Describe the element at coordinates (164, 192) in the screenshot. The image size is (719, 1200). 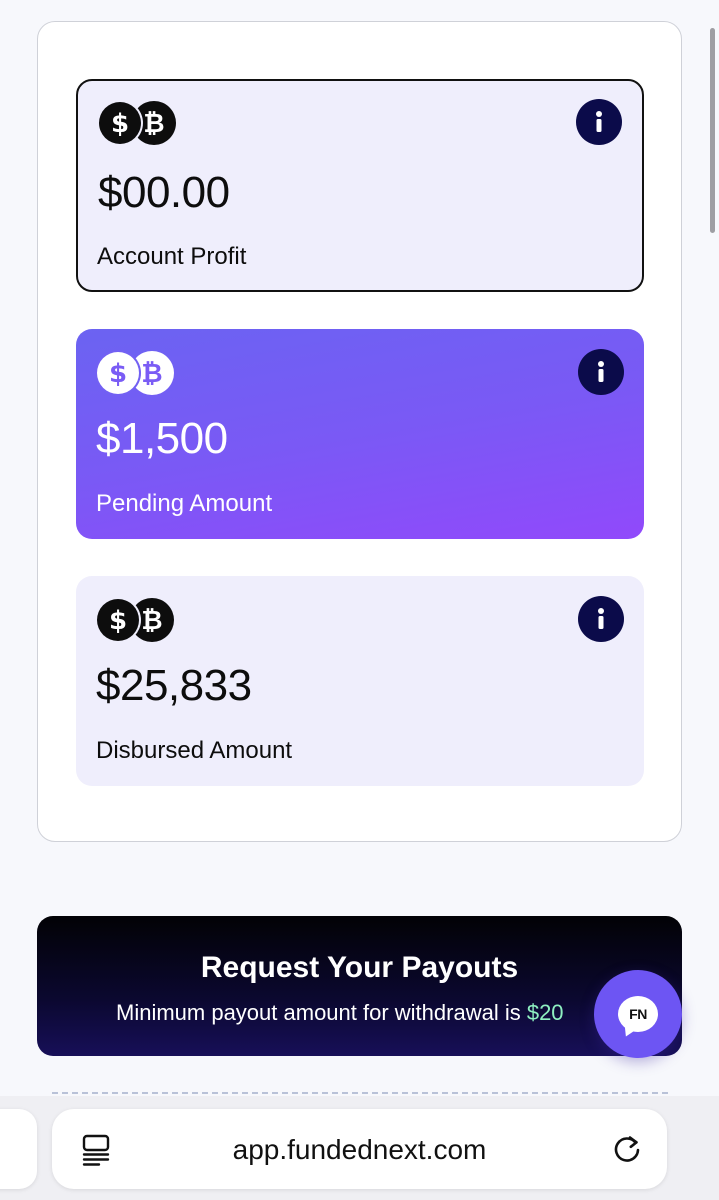
I see `account-profit-amount: $00.00` at that location.